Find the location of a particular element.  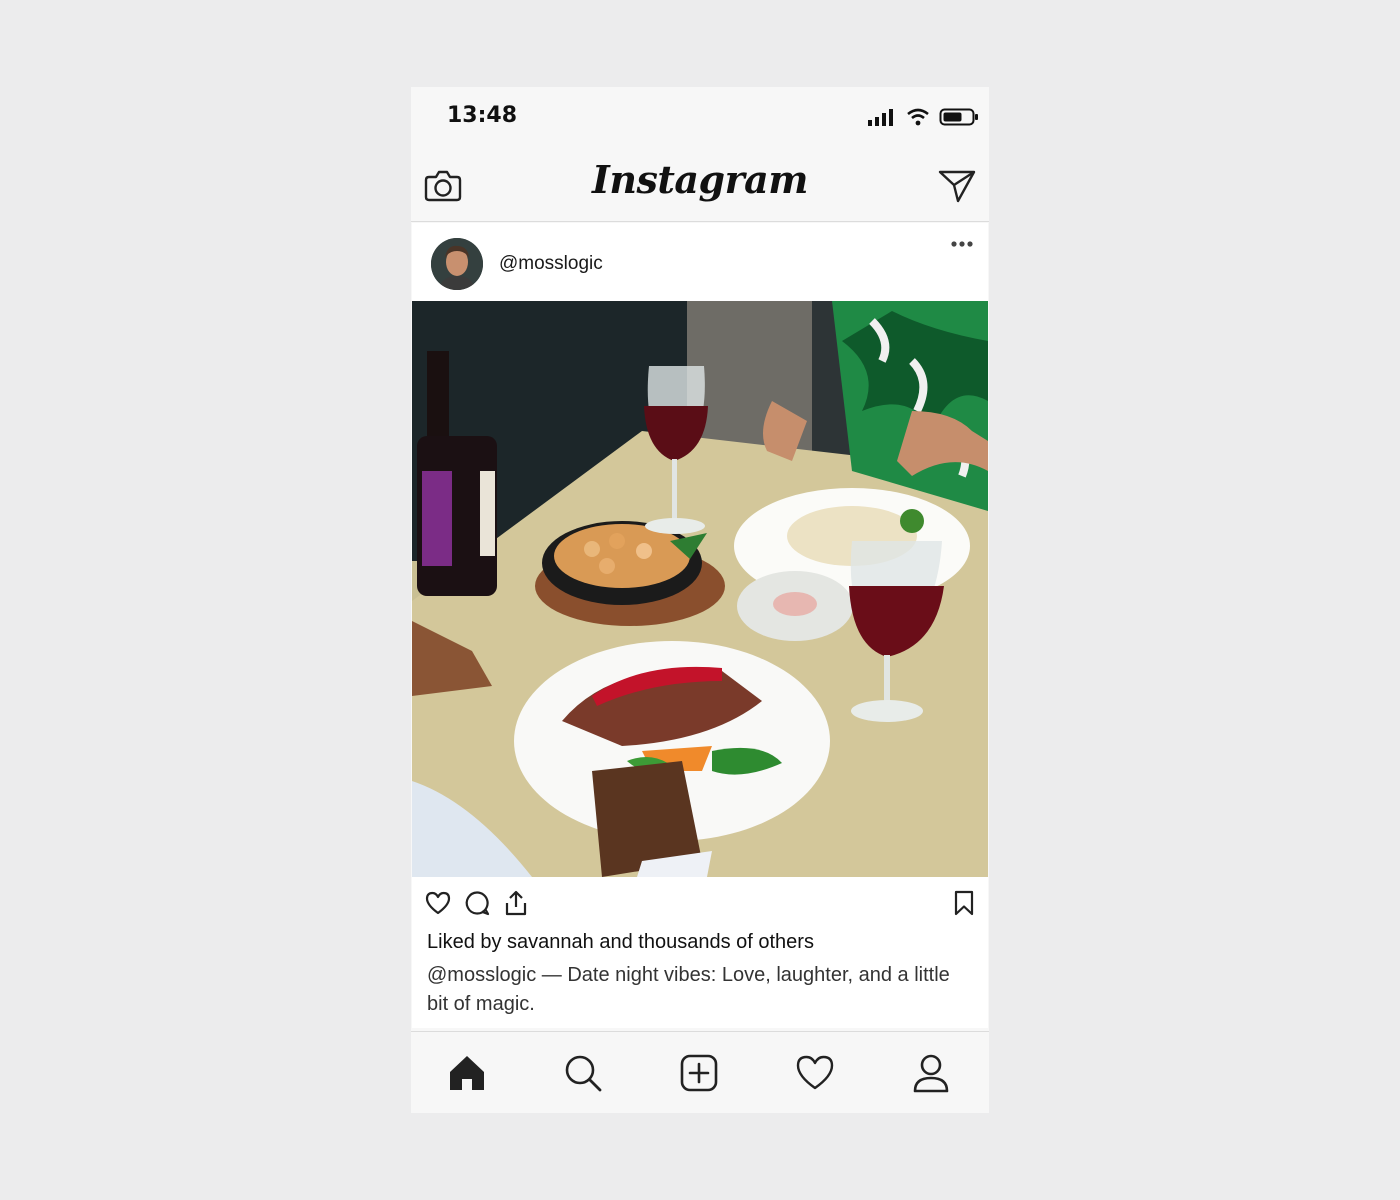

status-bar: 13:48 is located at coordinates (700, 118).